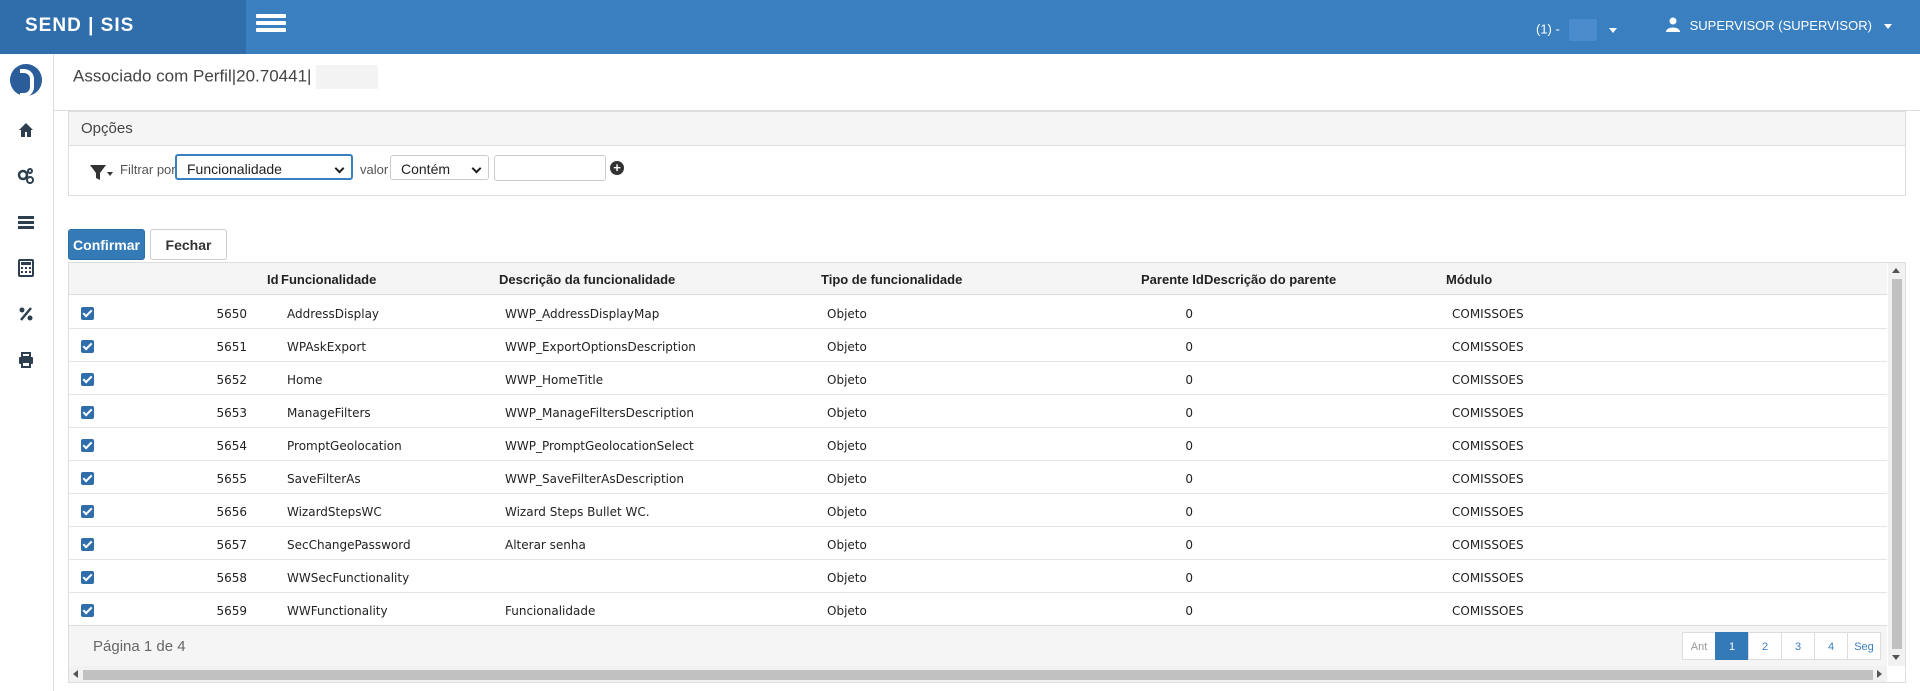  I want to click on col-type-header: Tipo de funcionalidade, so click(891, 279).